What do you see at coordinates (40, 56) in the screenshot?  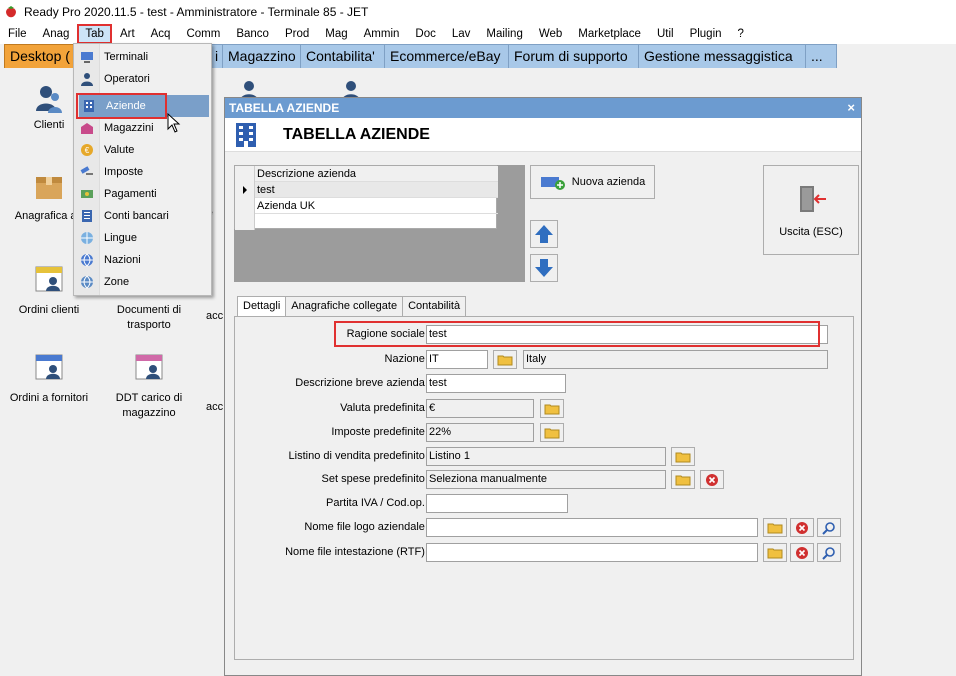 I see `tab-desktop: Desktop (` at bounding box center [40, 56].